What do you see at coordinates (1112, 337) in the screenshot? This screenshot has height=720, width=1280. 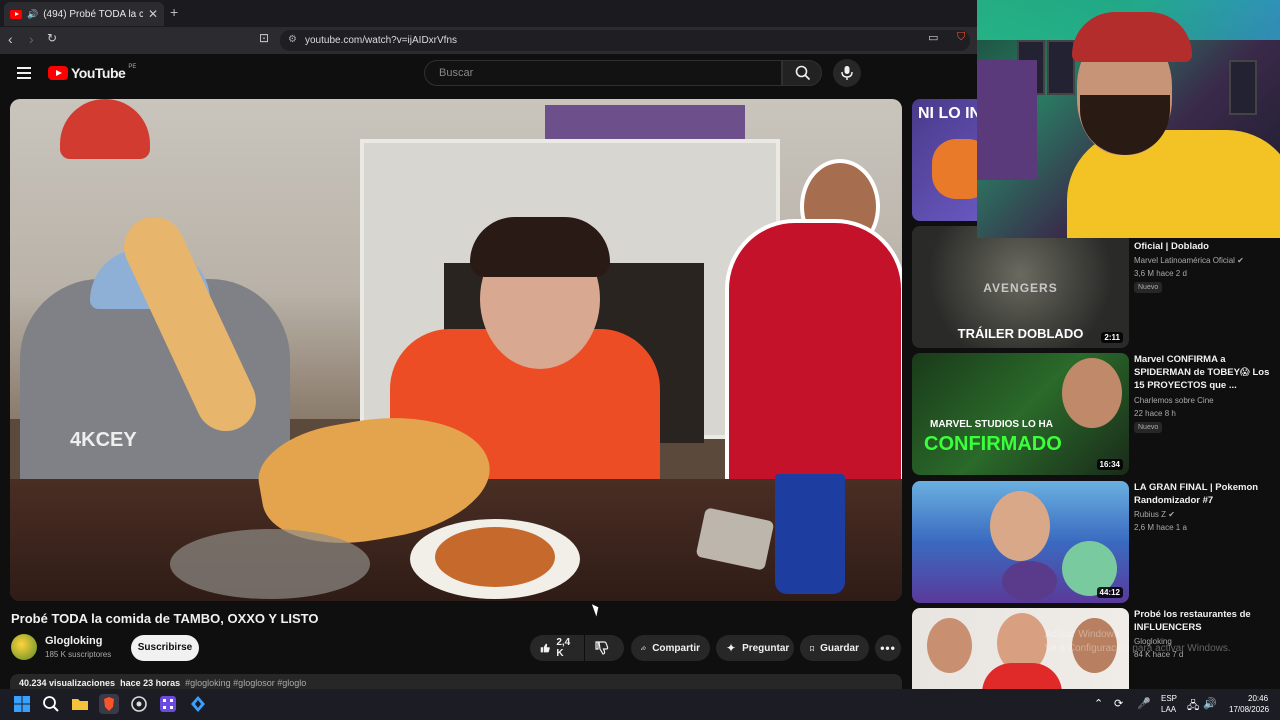 I see `video-duration: 2:11` at bounding box center [1112, 337].